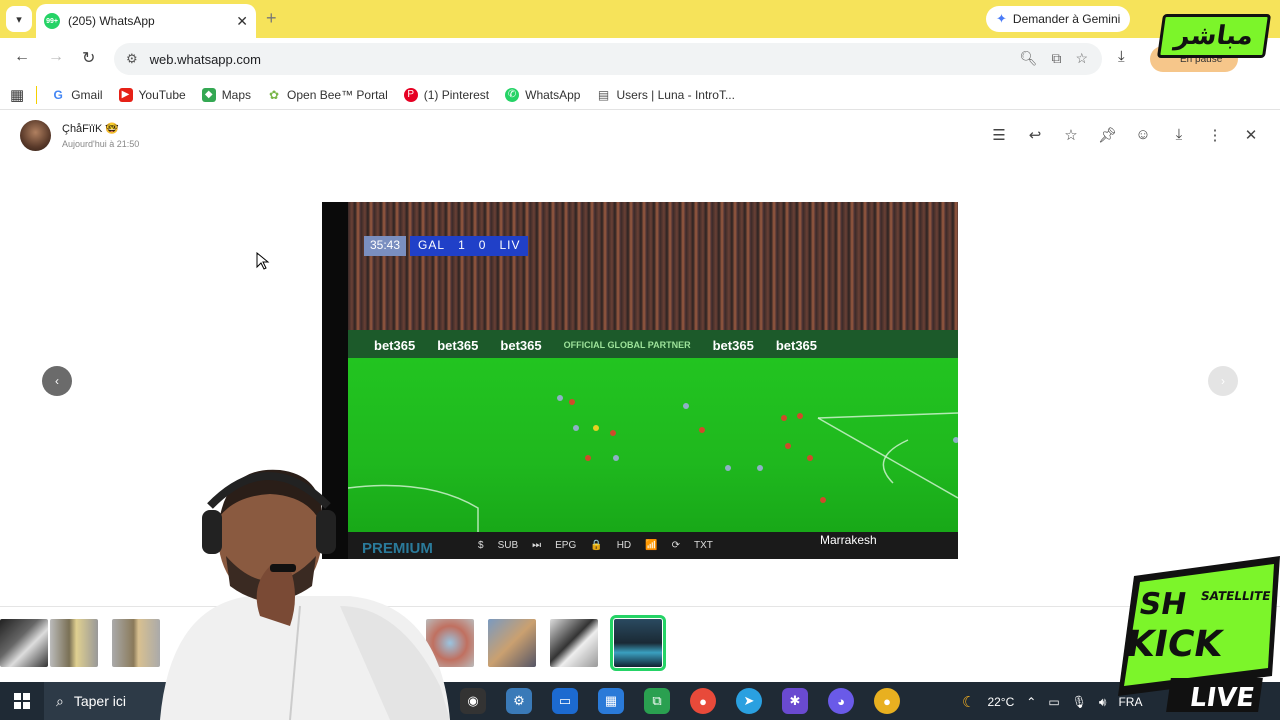 The height and width of the screenshot is (720, 1280). Describe the element at coordinates (432, 245) in the screenshot. I see `home-team: GAL` at that location.